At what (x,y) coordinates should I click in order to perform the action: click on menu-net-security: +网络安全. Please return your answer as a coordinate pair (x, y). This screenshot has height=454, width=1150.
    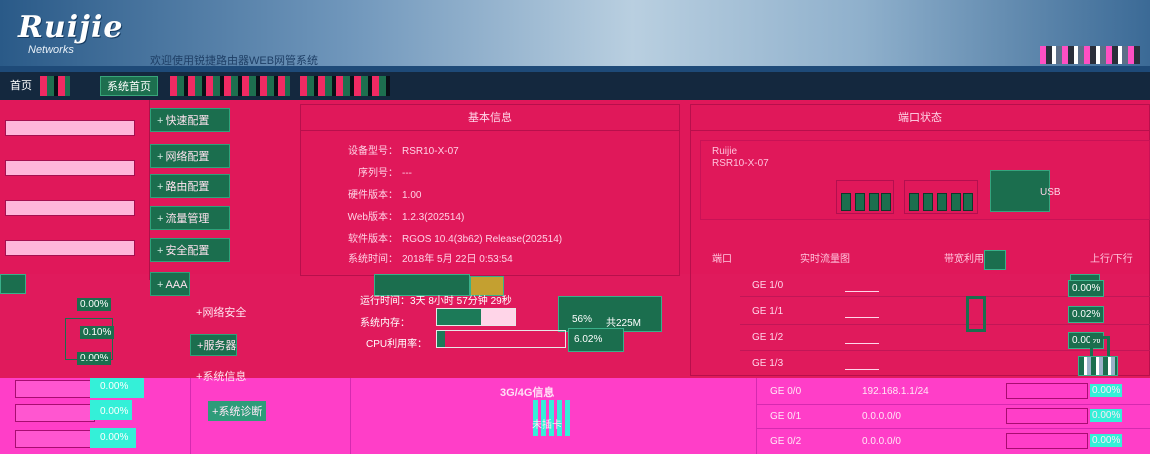
    Looking at the image, I should click on (218, 313).